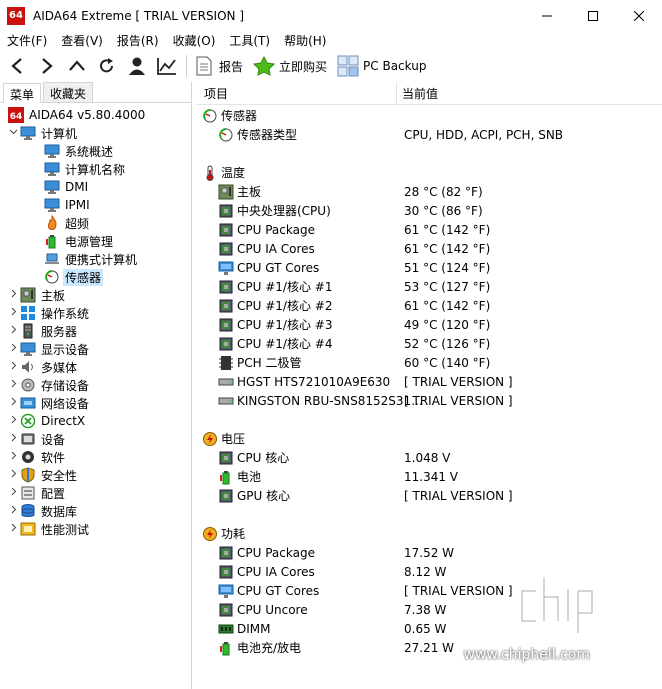  I want to click on sensor-row: GPU 核心 [ TRIAL VERSION ], so click(438, 495).